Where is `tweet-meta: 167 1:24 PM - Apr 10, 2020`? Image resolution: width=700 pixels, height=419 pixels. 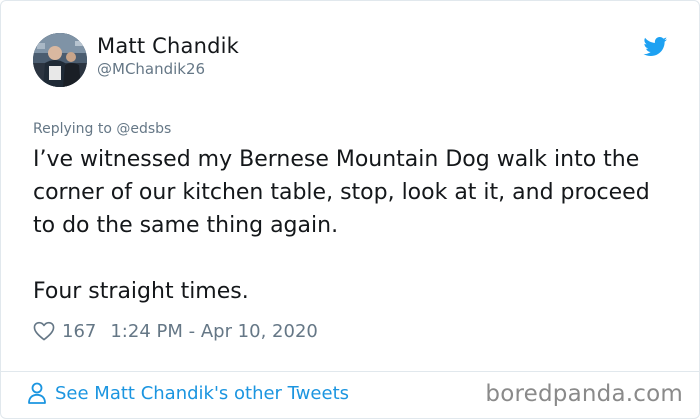 tweet-meta: 167 1:24 PM - Apr 10, 2020 is located at coordinates (175, 331).